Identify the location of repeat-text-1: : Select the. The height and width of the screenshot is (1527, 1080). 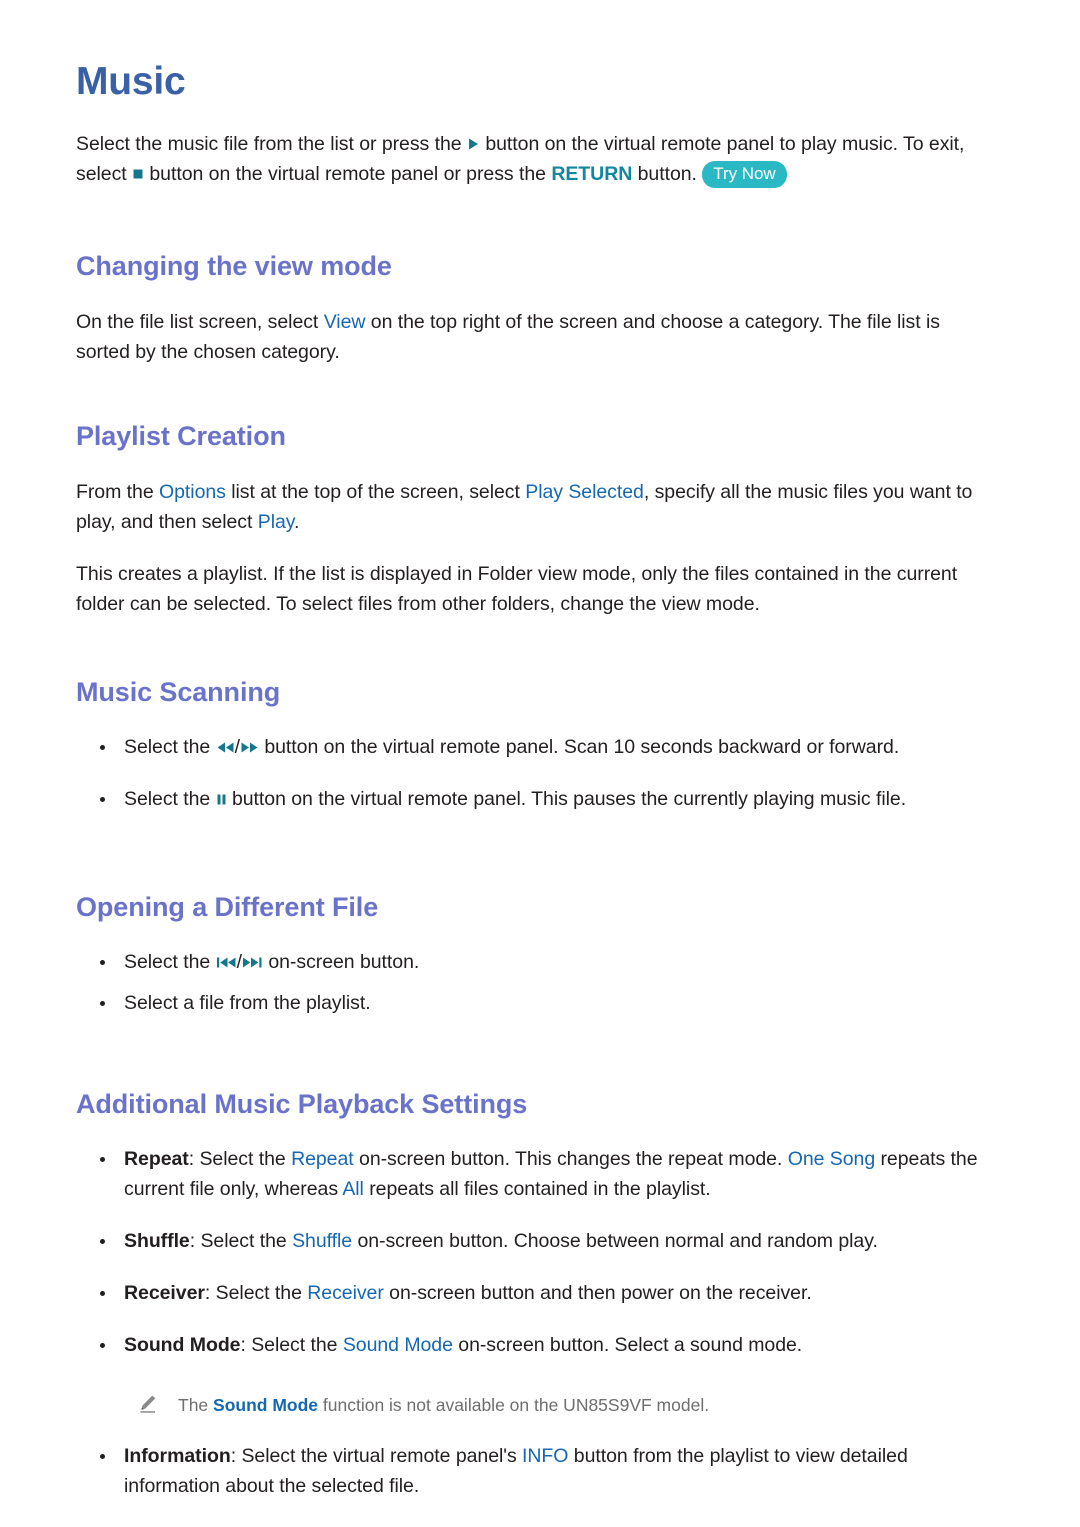
(240, 1159).